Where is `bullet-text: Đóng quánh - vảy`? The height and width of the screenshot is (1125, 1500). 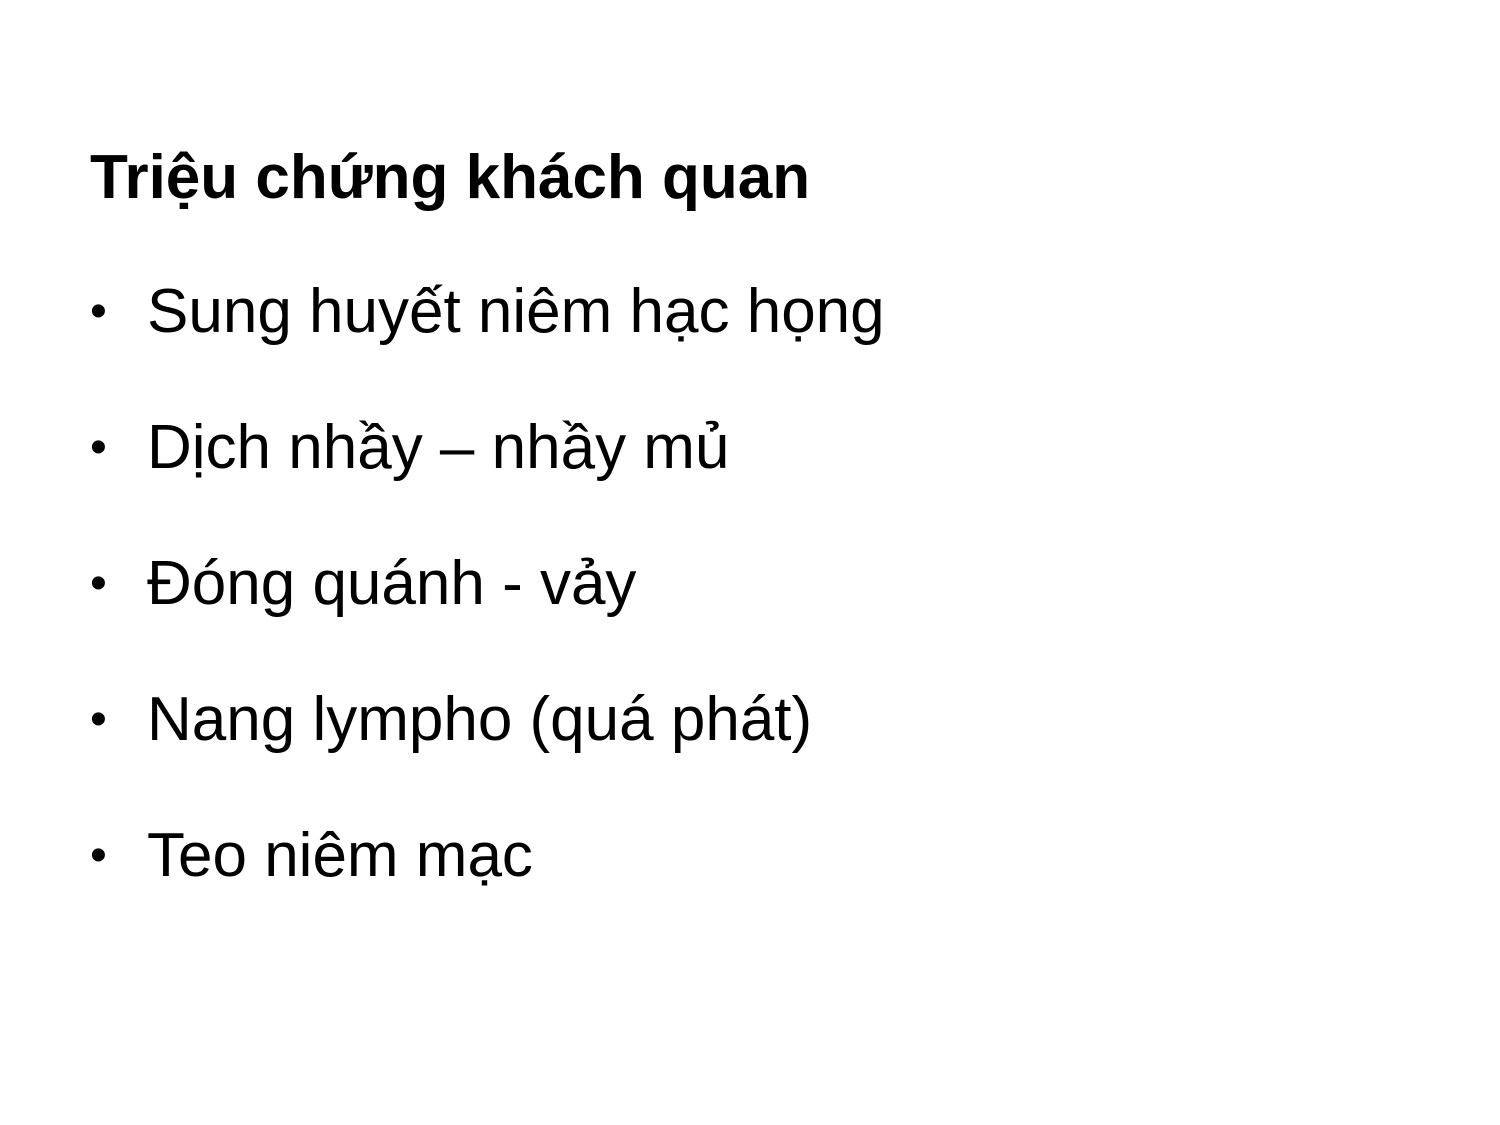 bullet-text: Đóng quánh - vảy is located at coordinates (392, 583).